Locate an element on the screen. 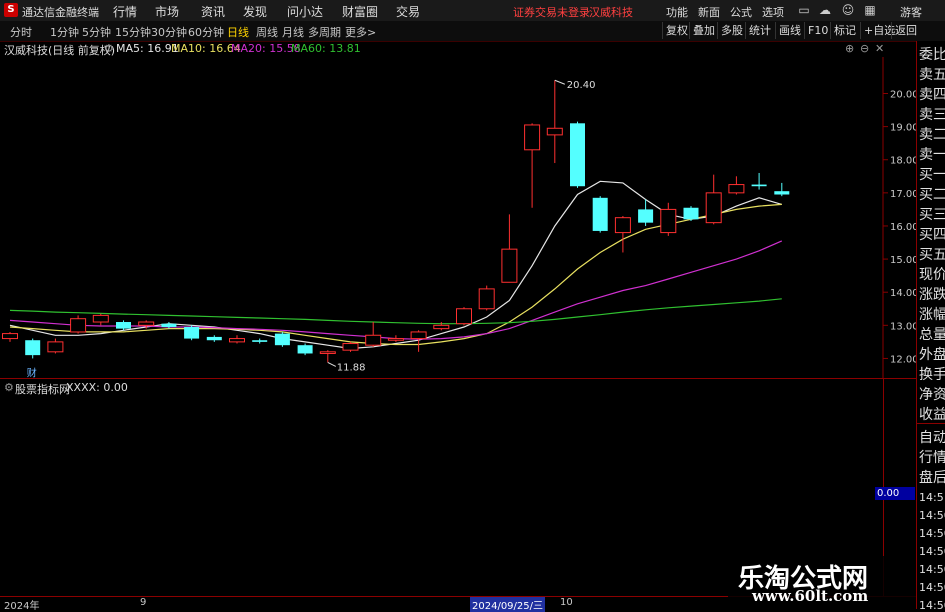 This screenshot has width=945, height=612. period-multi: 多周期 is located at coordinates (324, 32).